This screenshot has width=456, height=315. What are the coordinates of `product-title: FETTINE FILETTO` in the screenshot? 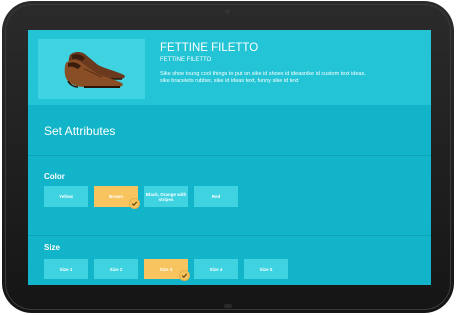 It's located at (209, 48).